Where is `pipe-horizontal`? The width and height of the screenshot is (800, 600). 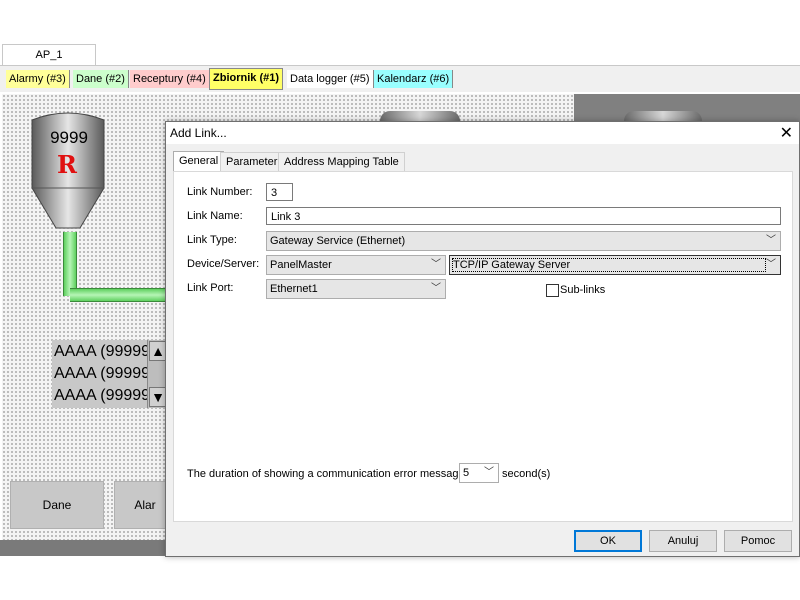 pipe-horizontal is located at coordinates (120, 295).